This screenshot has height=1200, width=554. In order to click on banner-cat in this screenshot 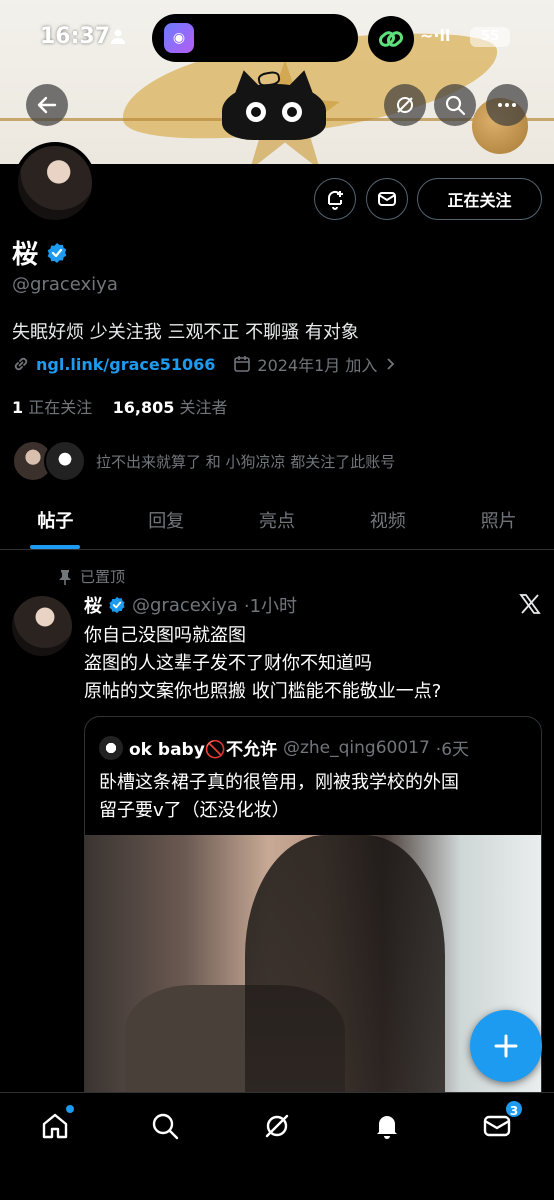, I will do `click(274, 103)`.